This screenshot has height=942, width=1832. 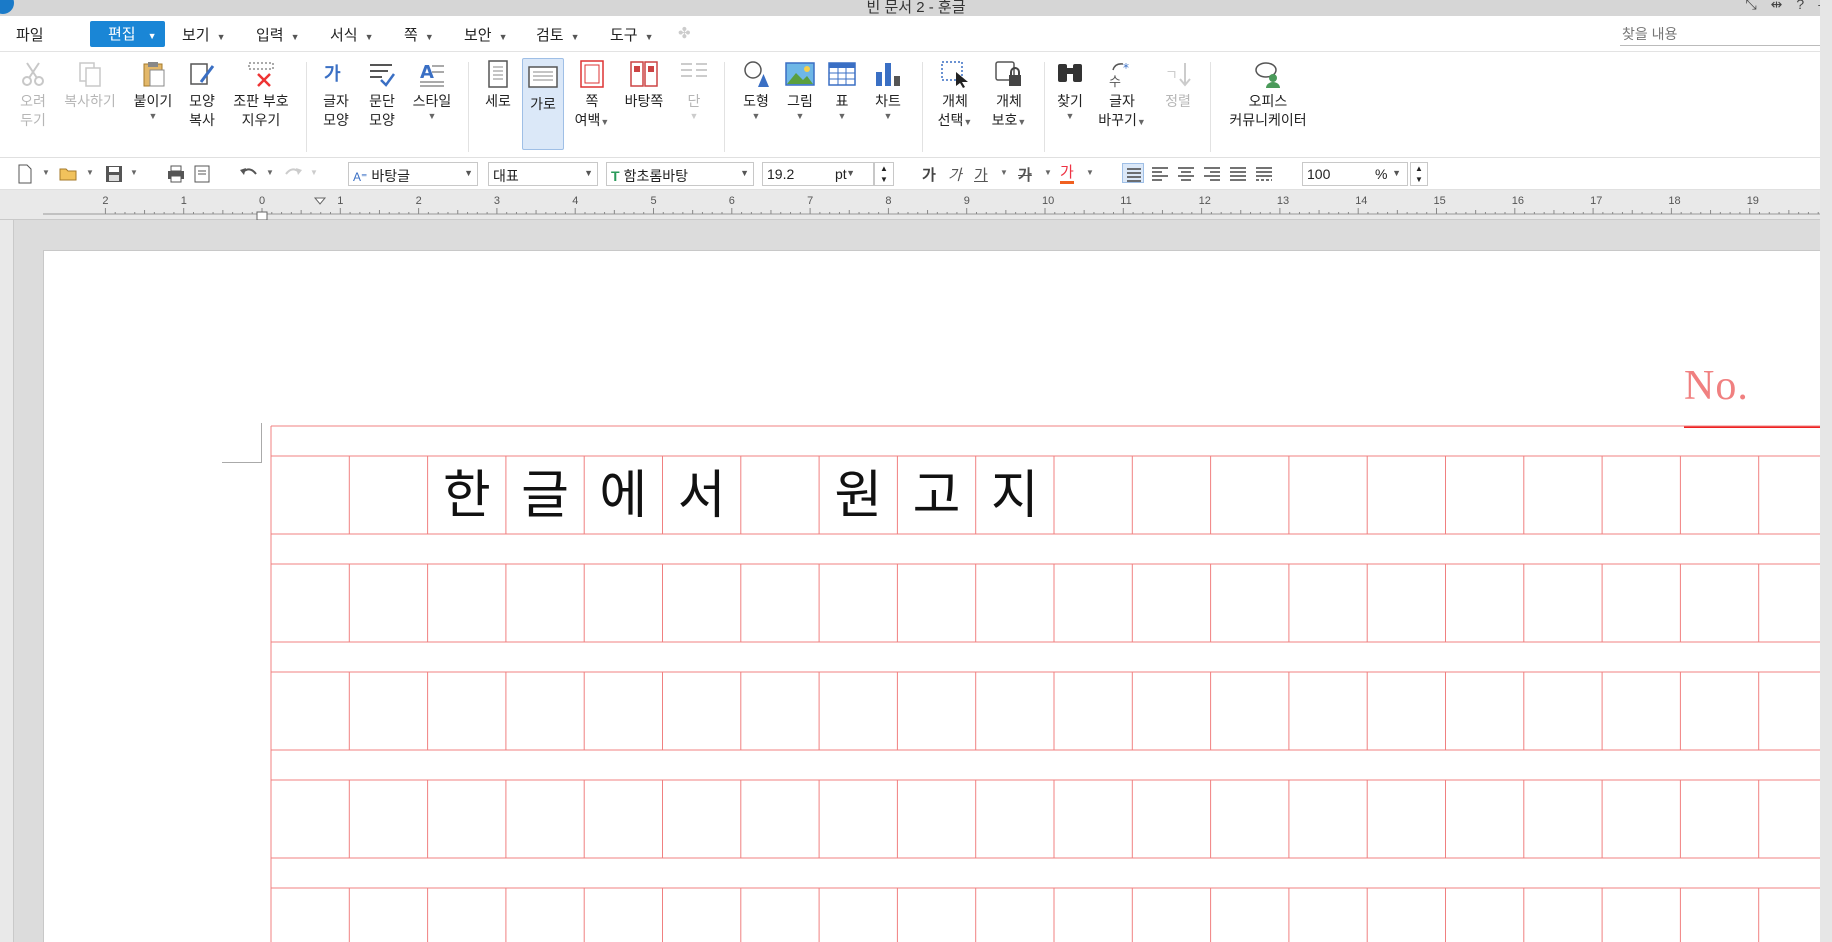 I want to click on menu-file: 파일, so click(x=30, y=34).